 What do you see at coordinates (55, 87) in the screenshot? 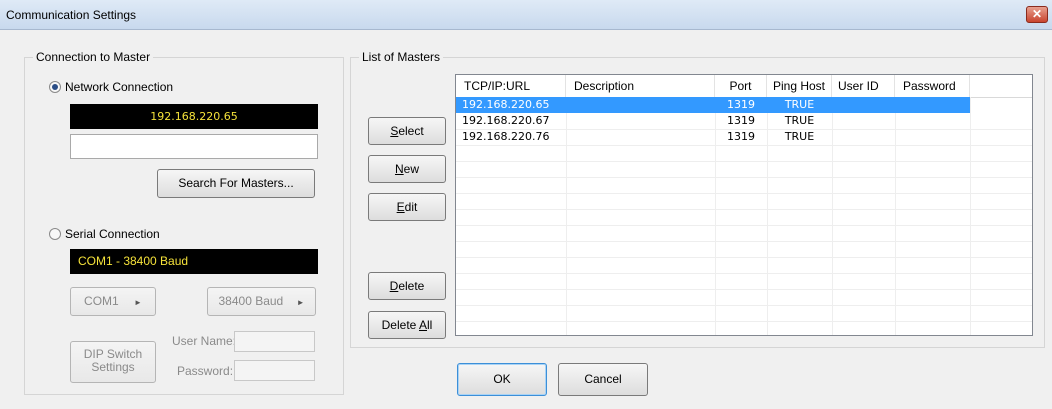
I see `network-connection-radio` at bounding box center [55, 87].